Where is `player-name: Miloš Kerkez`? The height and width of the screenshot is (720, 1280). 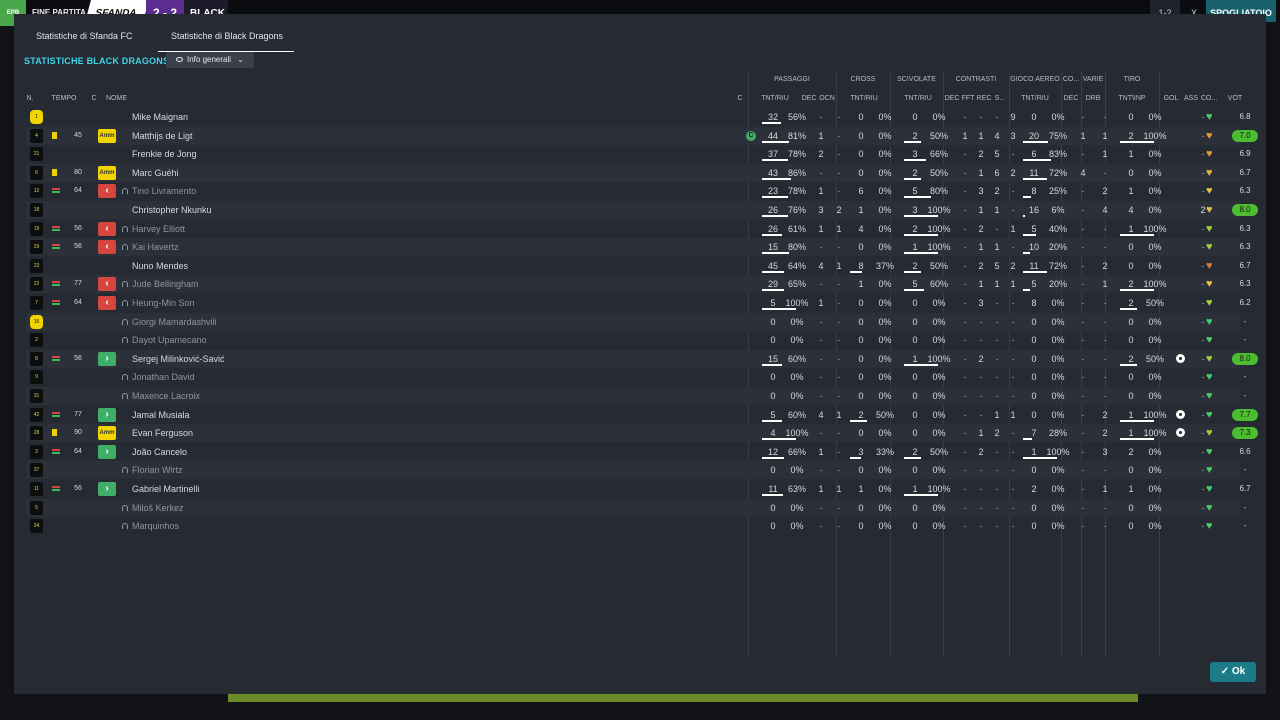 player-name: Miloš Kerkez is located at coordinates (158, 508).